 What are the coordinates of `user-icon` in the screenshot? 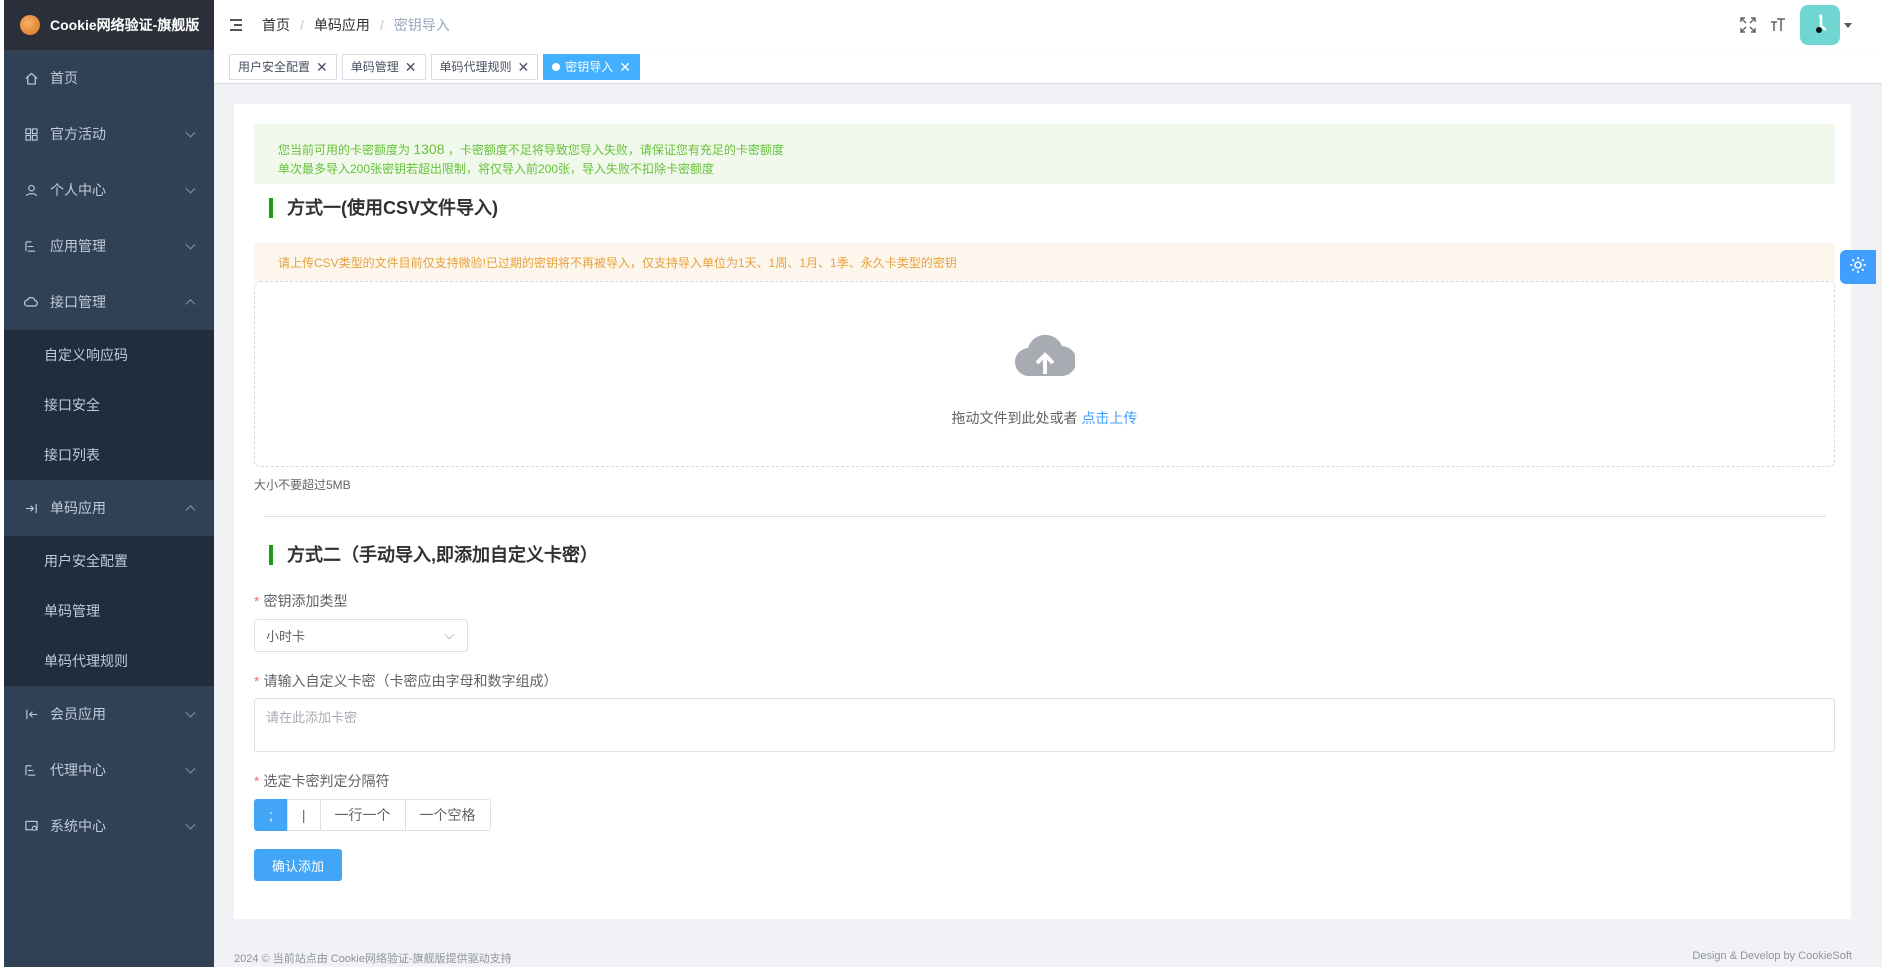 It's located at (31, 190).